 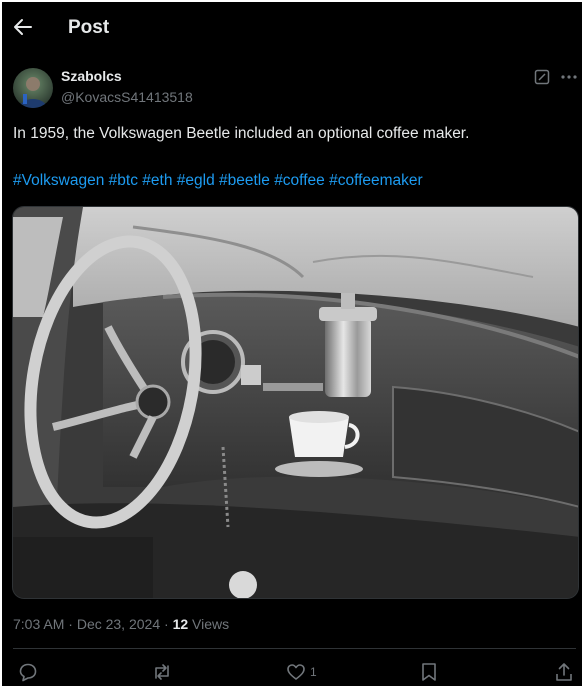 What do you see at coordinates (91, 76) in the screenshot?
I see `author-name: Szabolcs` at bounding box center [91, 76].